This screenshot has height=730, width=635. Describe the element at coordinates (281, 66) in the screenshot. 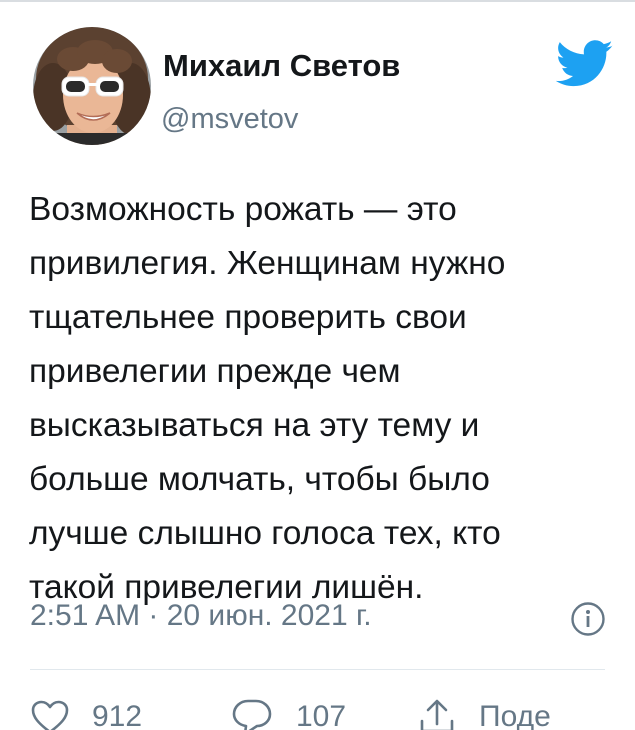

I see `author-display-name: Михаил Светов` at that location.